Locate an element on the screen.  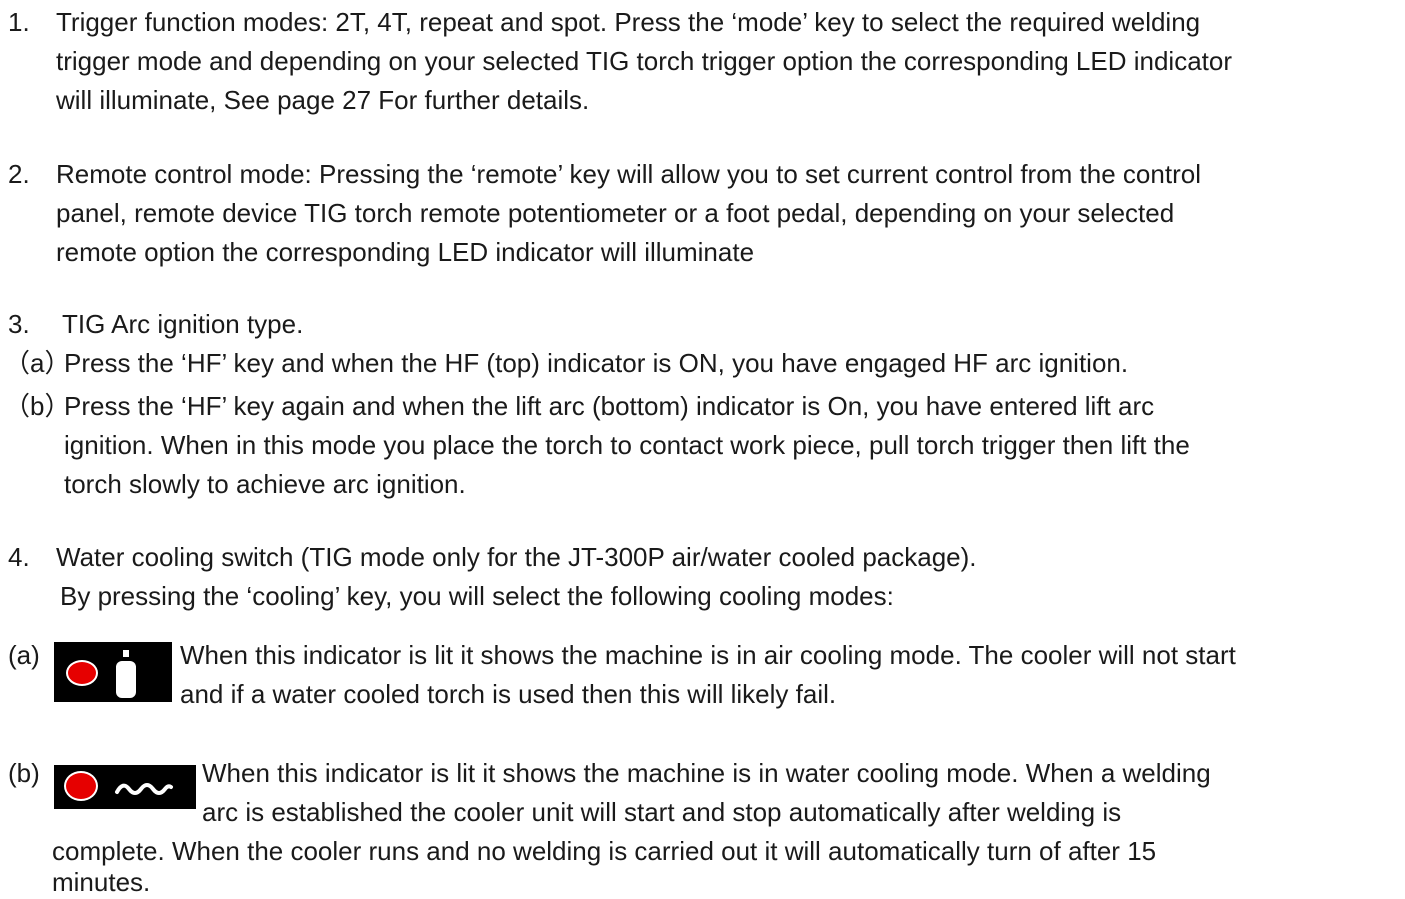
air-cooling-indicator-icon is located at coordinates (113, 672).